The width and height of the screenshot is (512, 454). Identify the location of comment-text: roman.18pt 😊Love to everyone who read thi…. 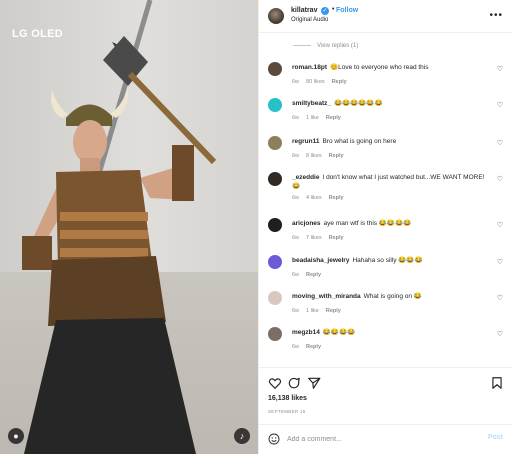
(392, 67).